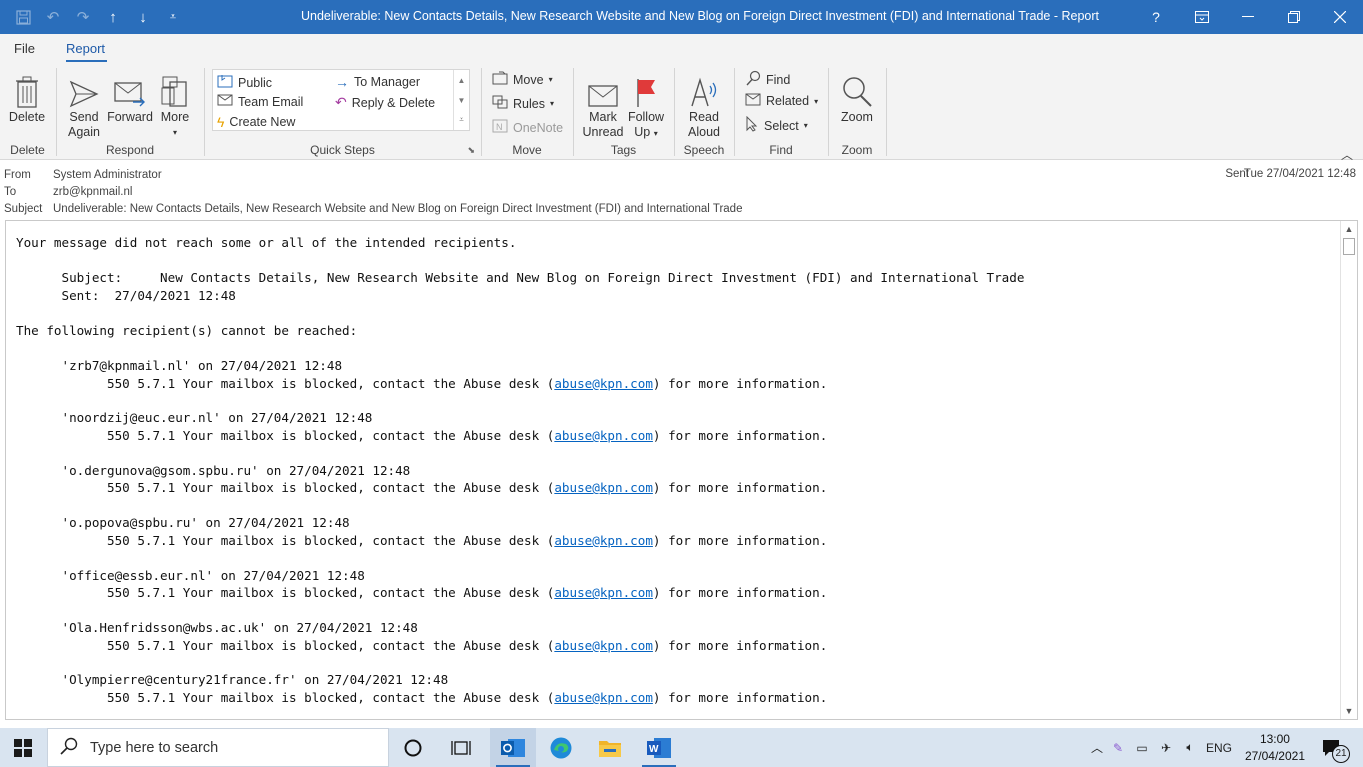 The width and height of the screenshot is (1363, 767). Describe the element at coordinates (1349, 246) in the screenshot. I see `scroll-thumb` at that location.